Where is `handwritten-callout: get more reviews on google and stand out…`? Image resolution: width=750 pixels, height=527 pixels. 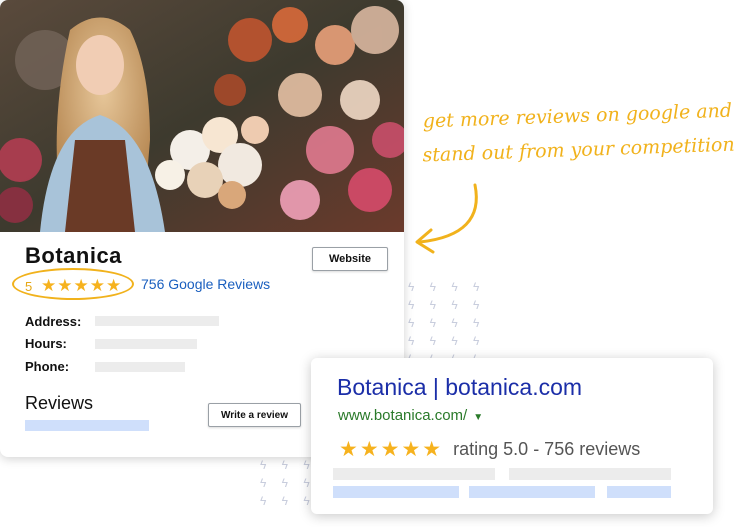 handwritten-callout: get more reviews on google and stand out… is located at coordinates (578, 132).